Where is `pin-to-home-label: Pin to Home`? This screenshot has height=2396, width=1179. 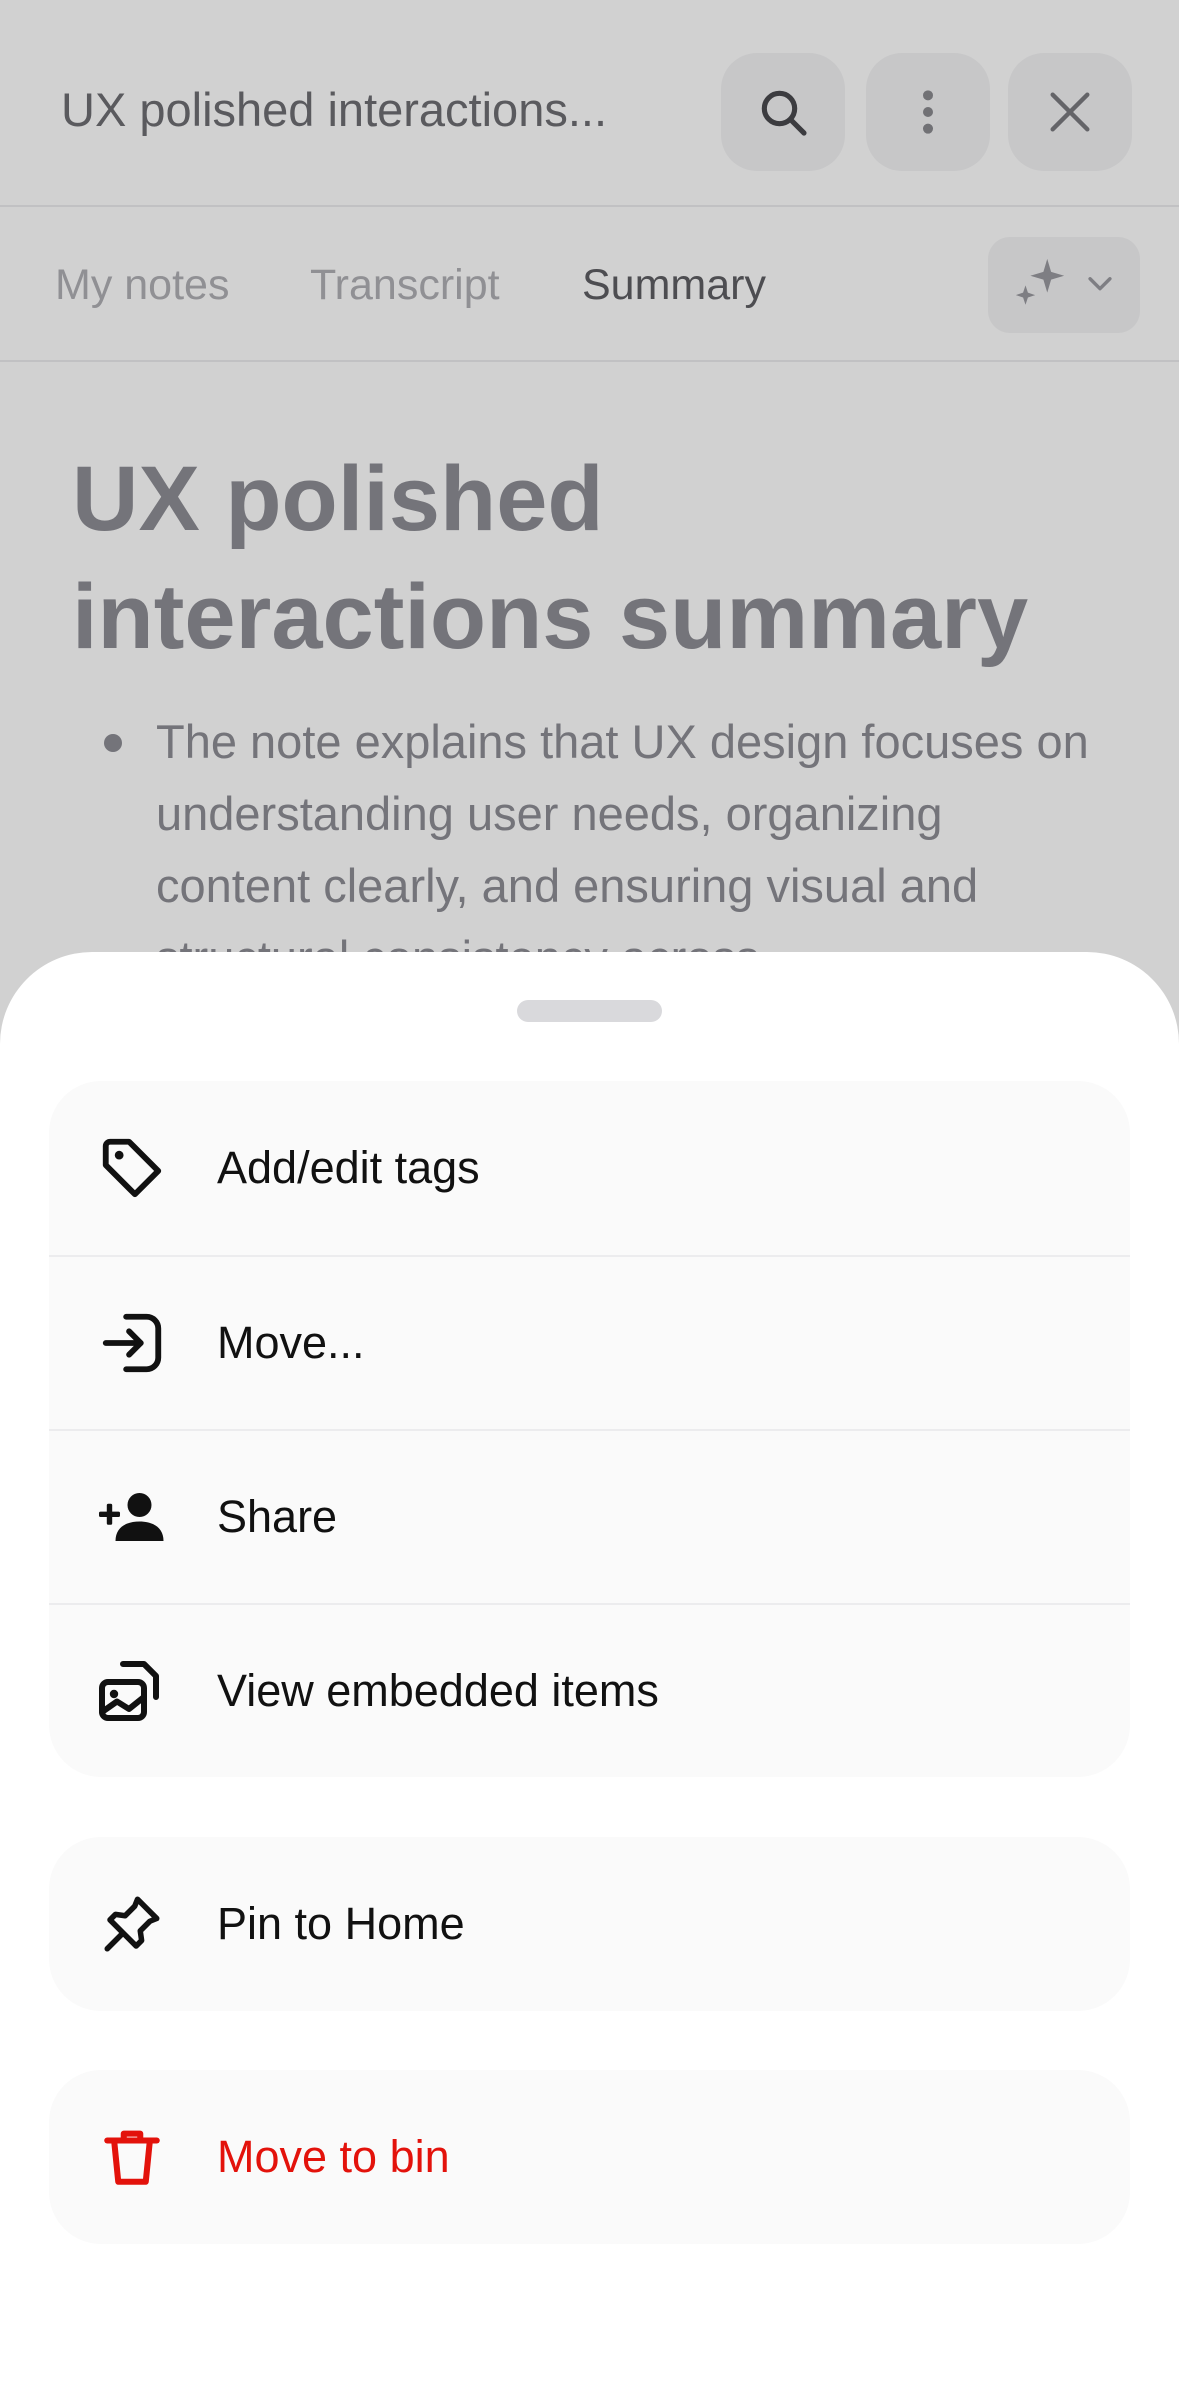
pin-to-home-label: Pin to Home is located at coordinates (341, 1923).